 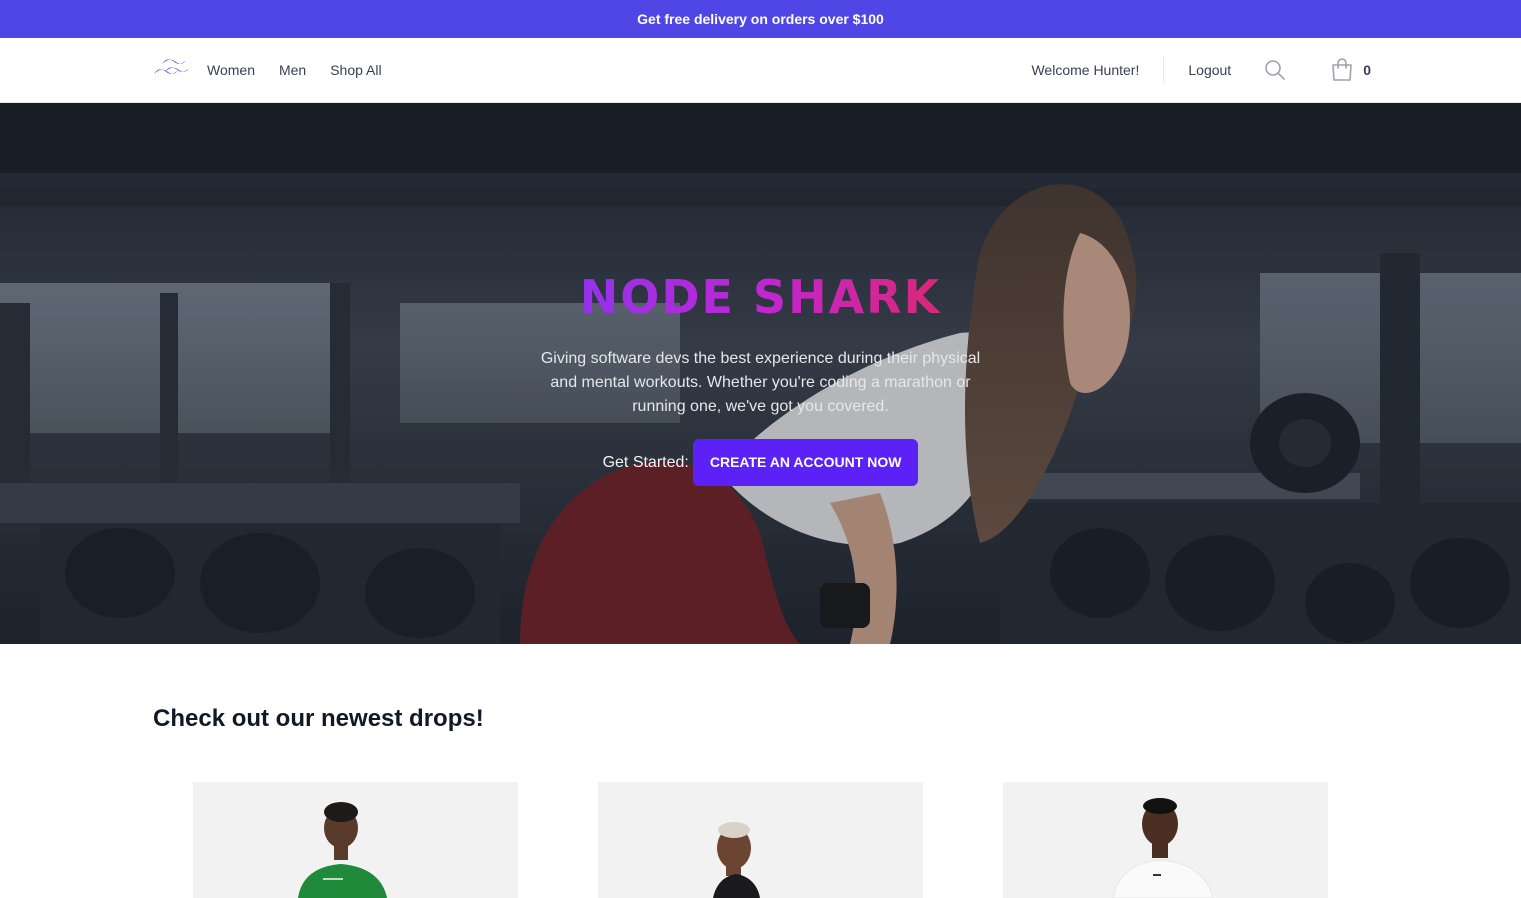 What do you see at coordinates (231, 70) in the screenshot?
I see `nav-link-women: Women` at bounding box center [231, 70].